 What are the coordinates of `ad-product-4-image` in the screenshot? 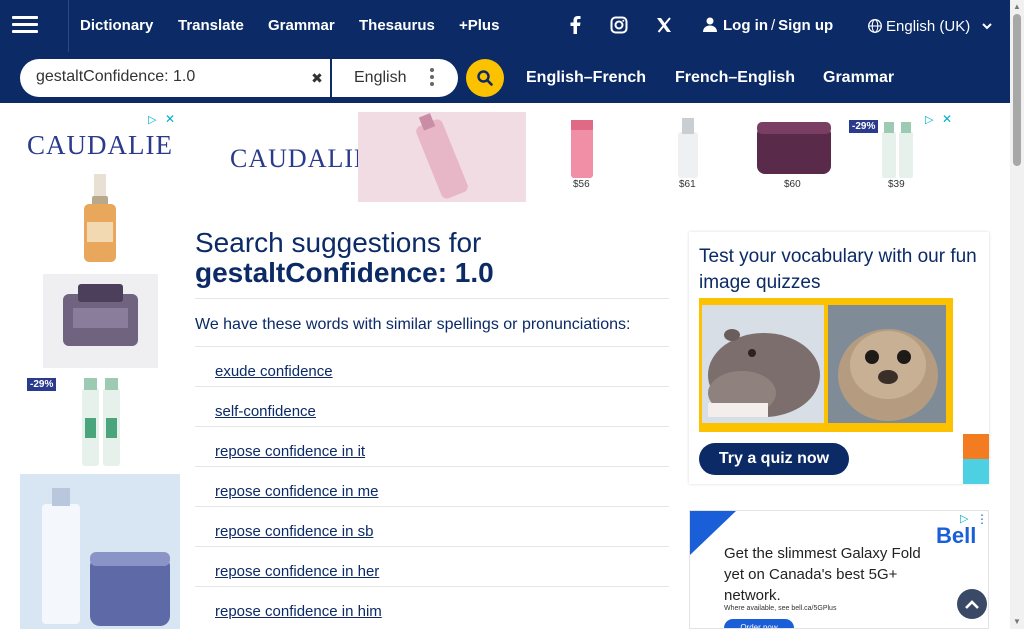 It's located at (898, 149).